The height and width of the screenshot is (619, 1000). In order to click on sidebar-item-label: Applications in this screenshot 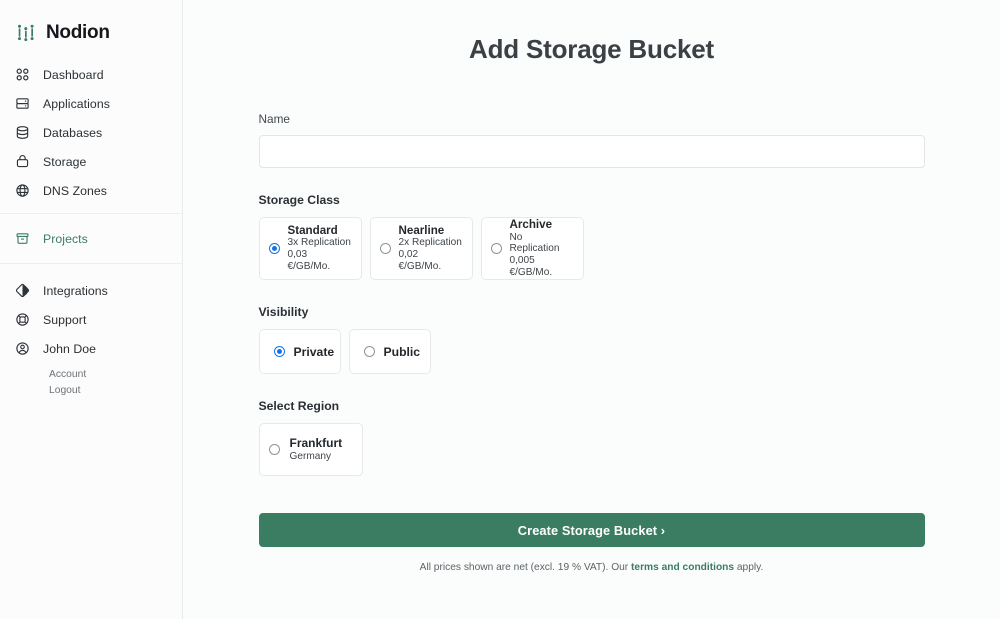, I will do `click(76, 103)`.